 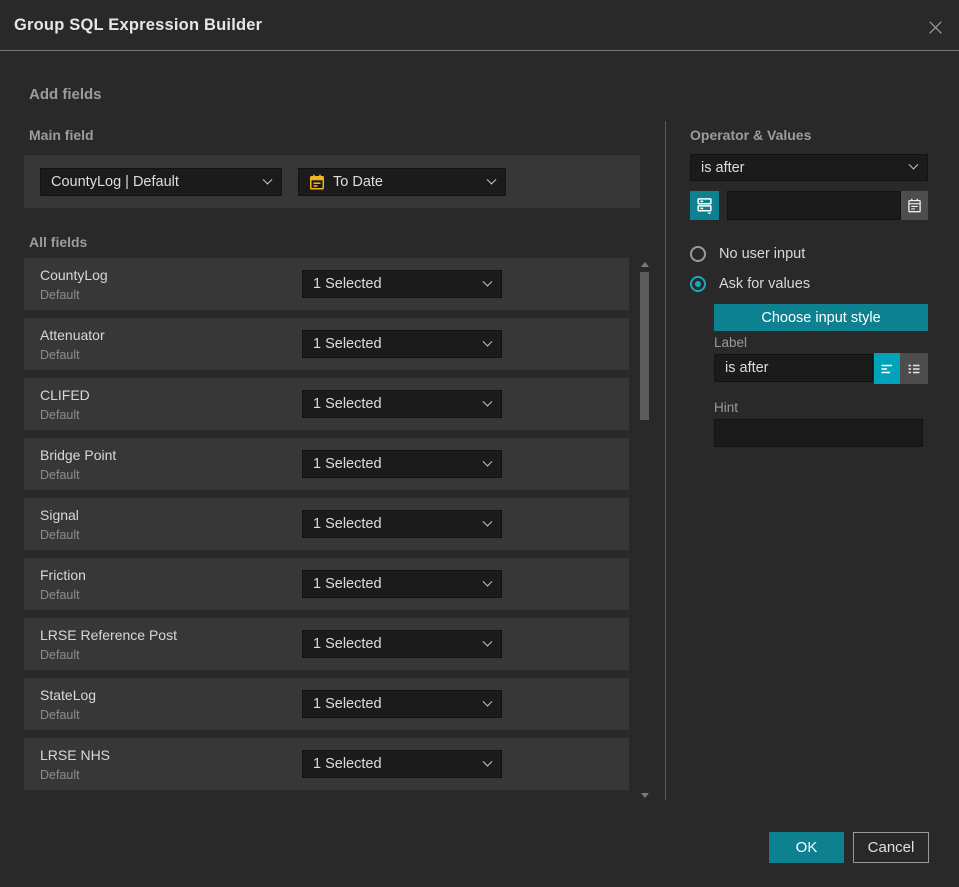 I want to click on ok-button: OK, so click(x=806, y=847).